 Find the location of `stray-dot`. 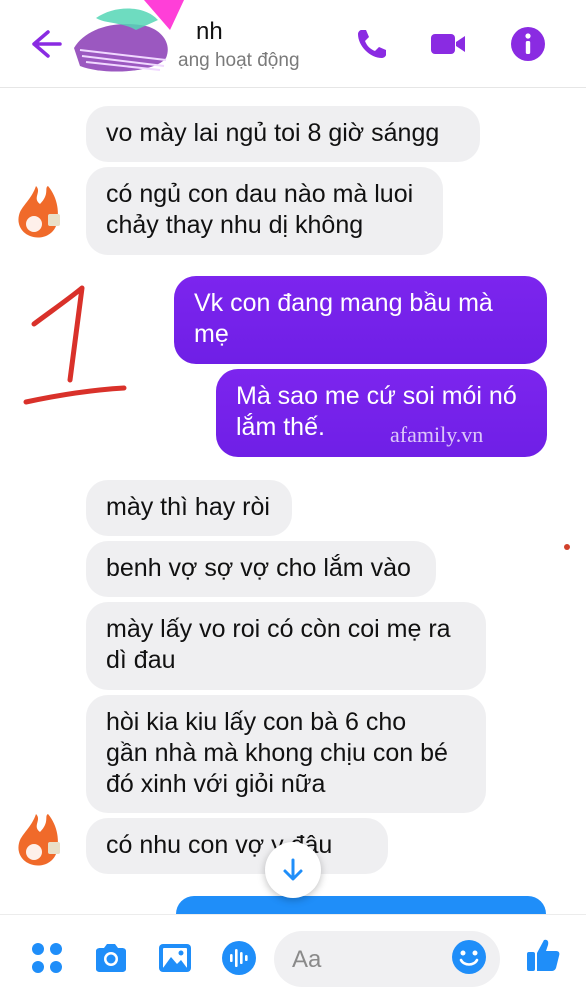

stray-dot is located at coordinates (567, 547).